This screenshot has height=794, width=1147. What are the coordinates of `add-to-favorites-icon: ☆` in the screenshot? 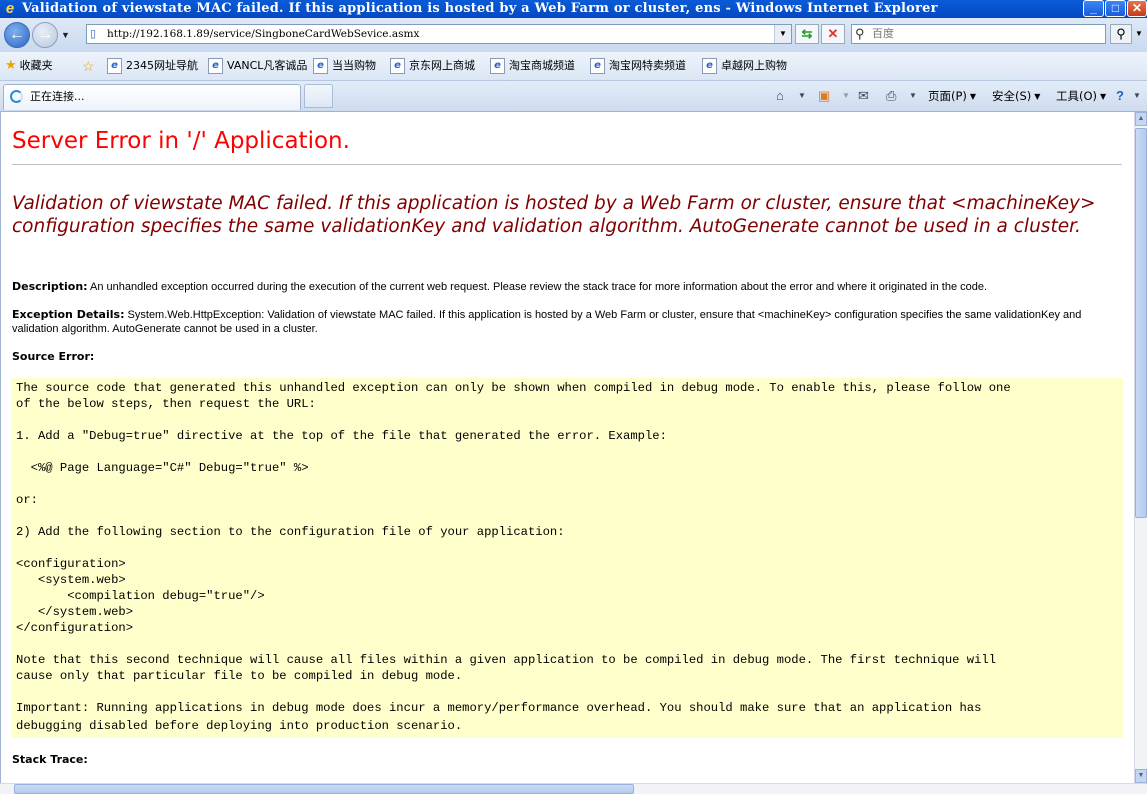 It's located at (88, 66).